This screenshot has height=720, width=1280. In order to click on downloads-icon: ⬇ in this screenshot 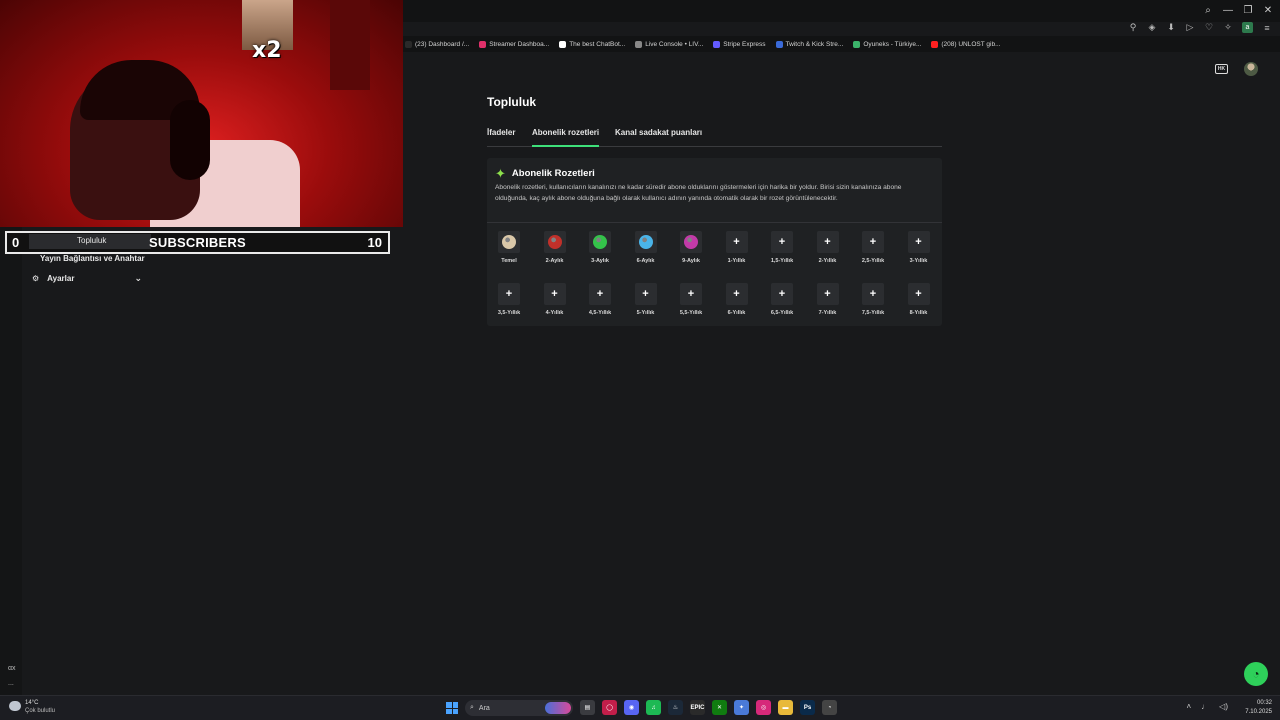, I will do `click(1171, 27)`.